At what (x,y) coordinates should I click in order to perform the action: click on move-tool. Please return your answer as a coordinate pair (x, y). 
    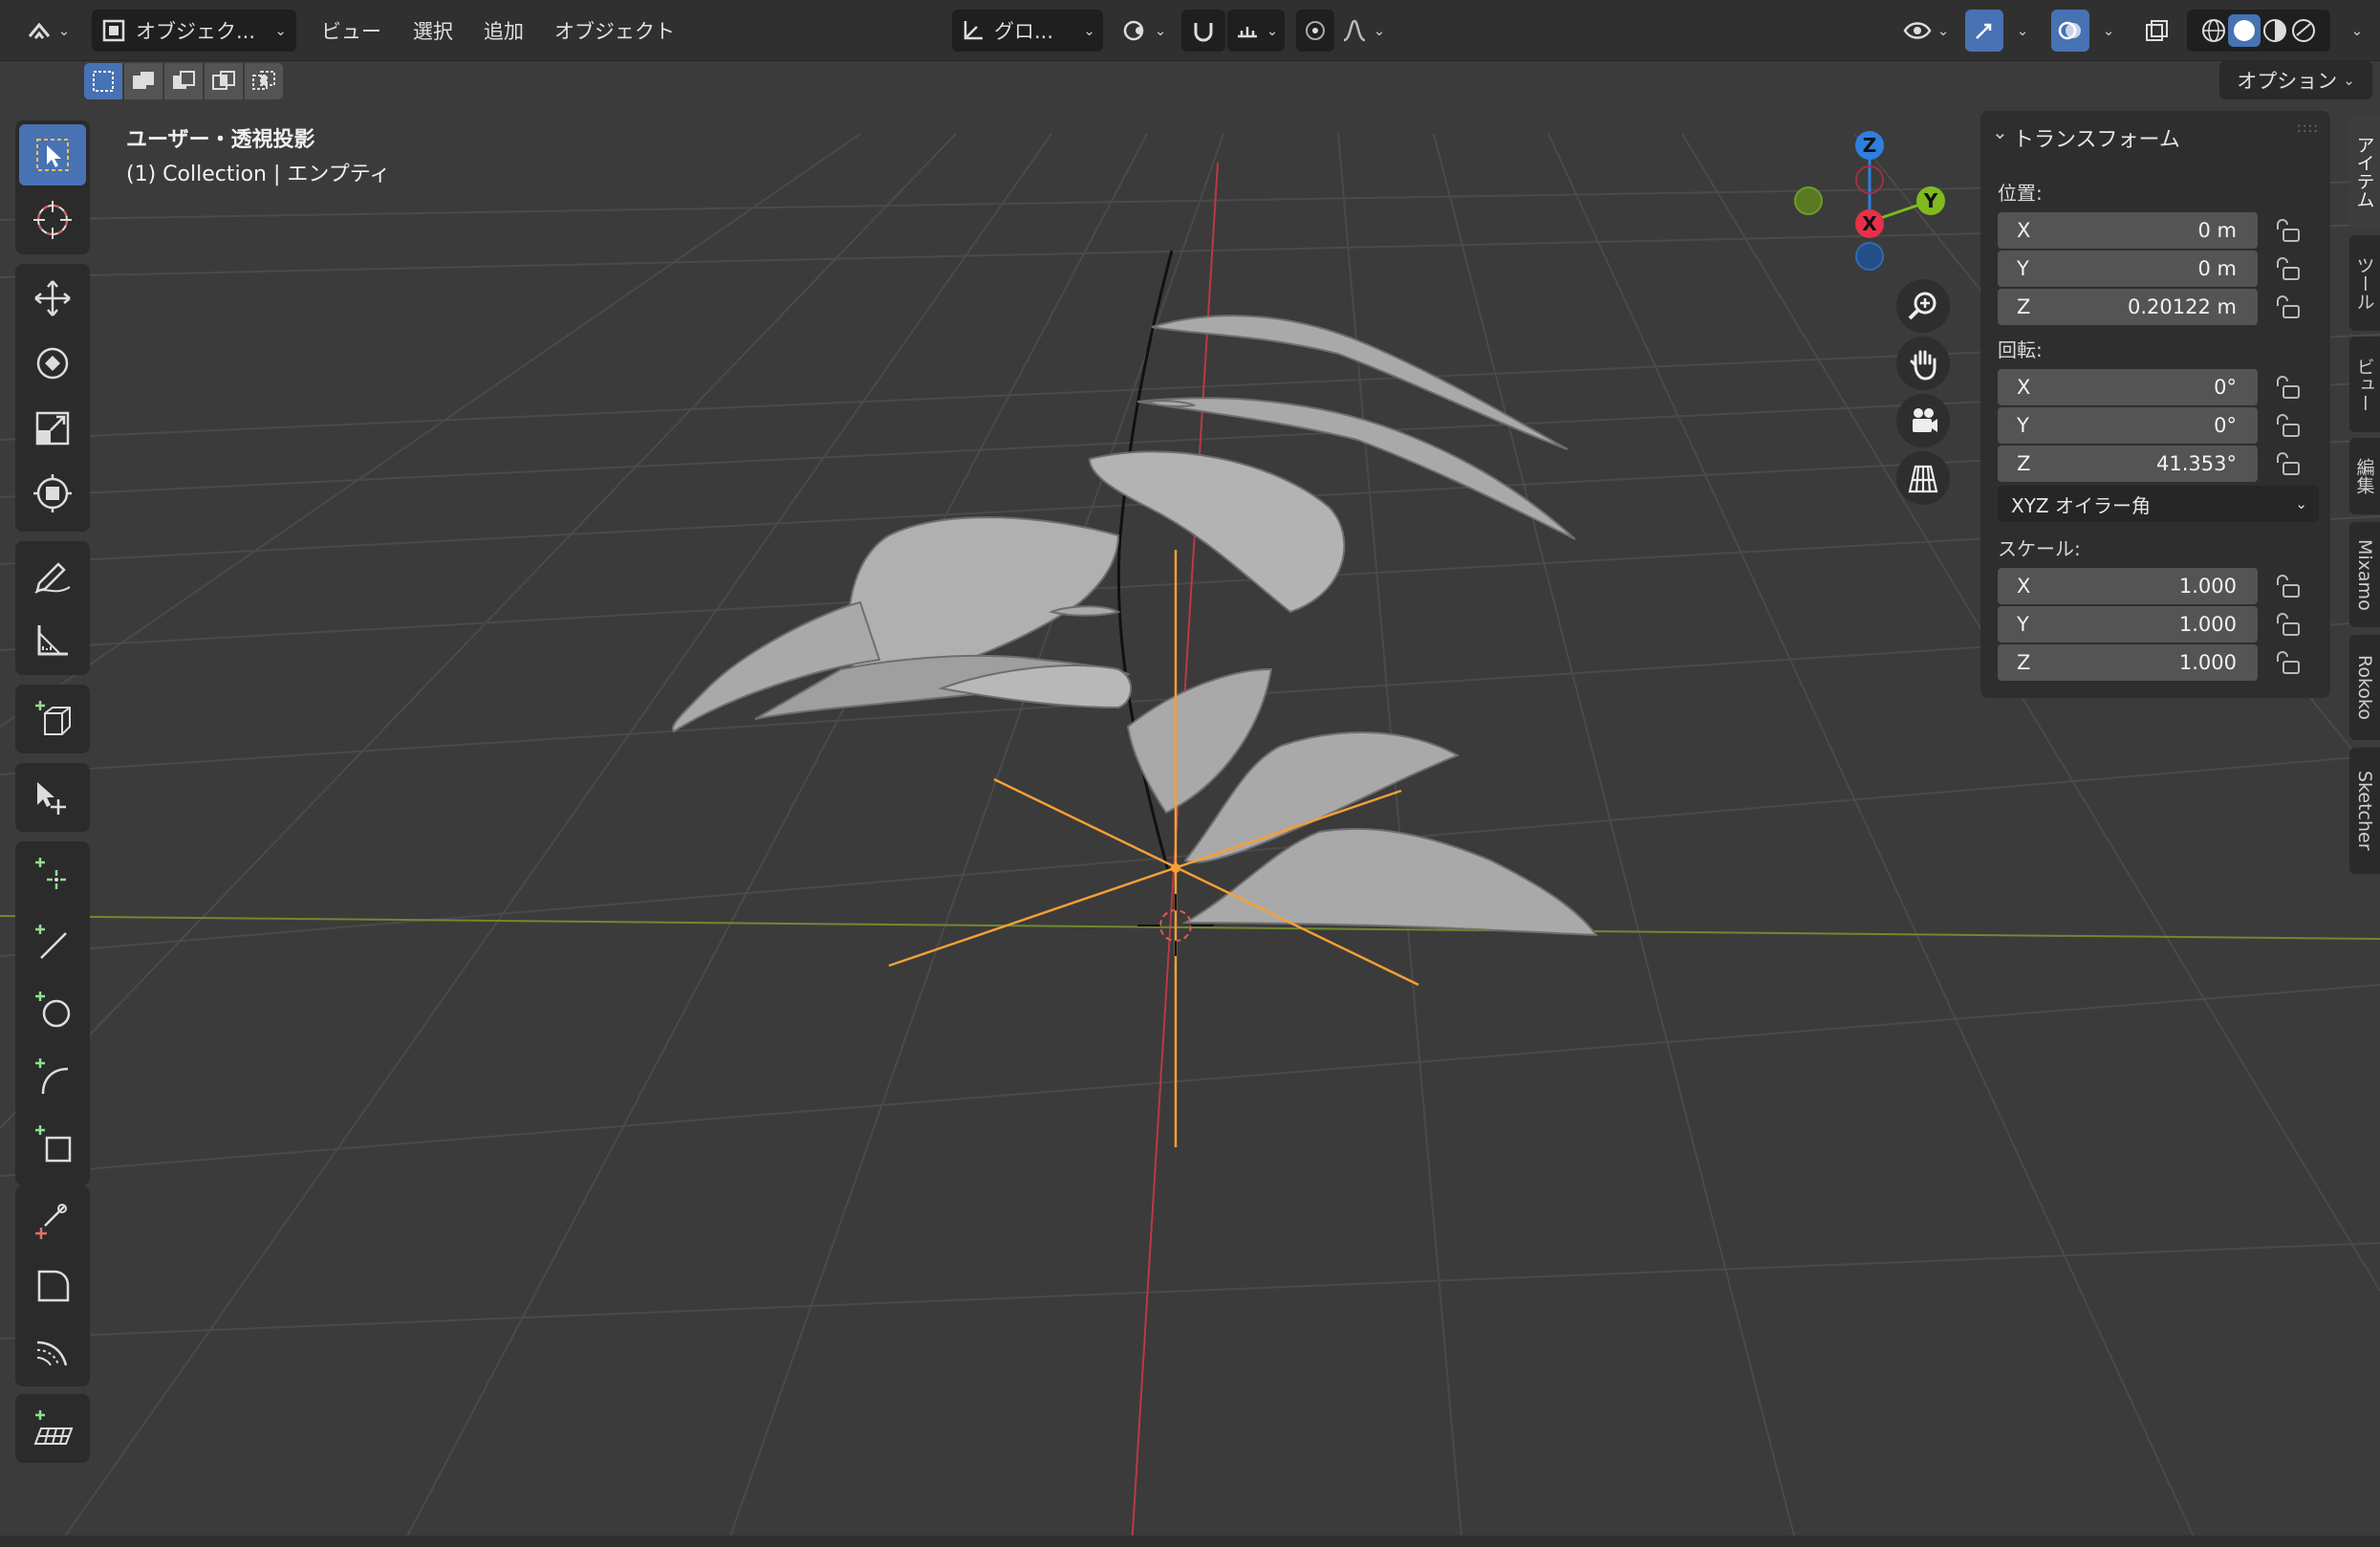
    Looking at the image, I should click on (52, 298).